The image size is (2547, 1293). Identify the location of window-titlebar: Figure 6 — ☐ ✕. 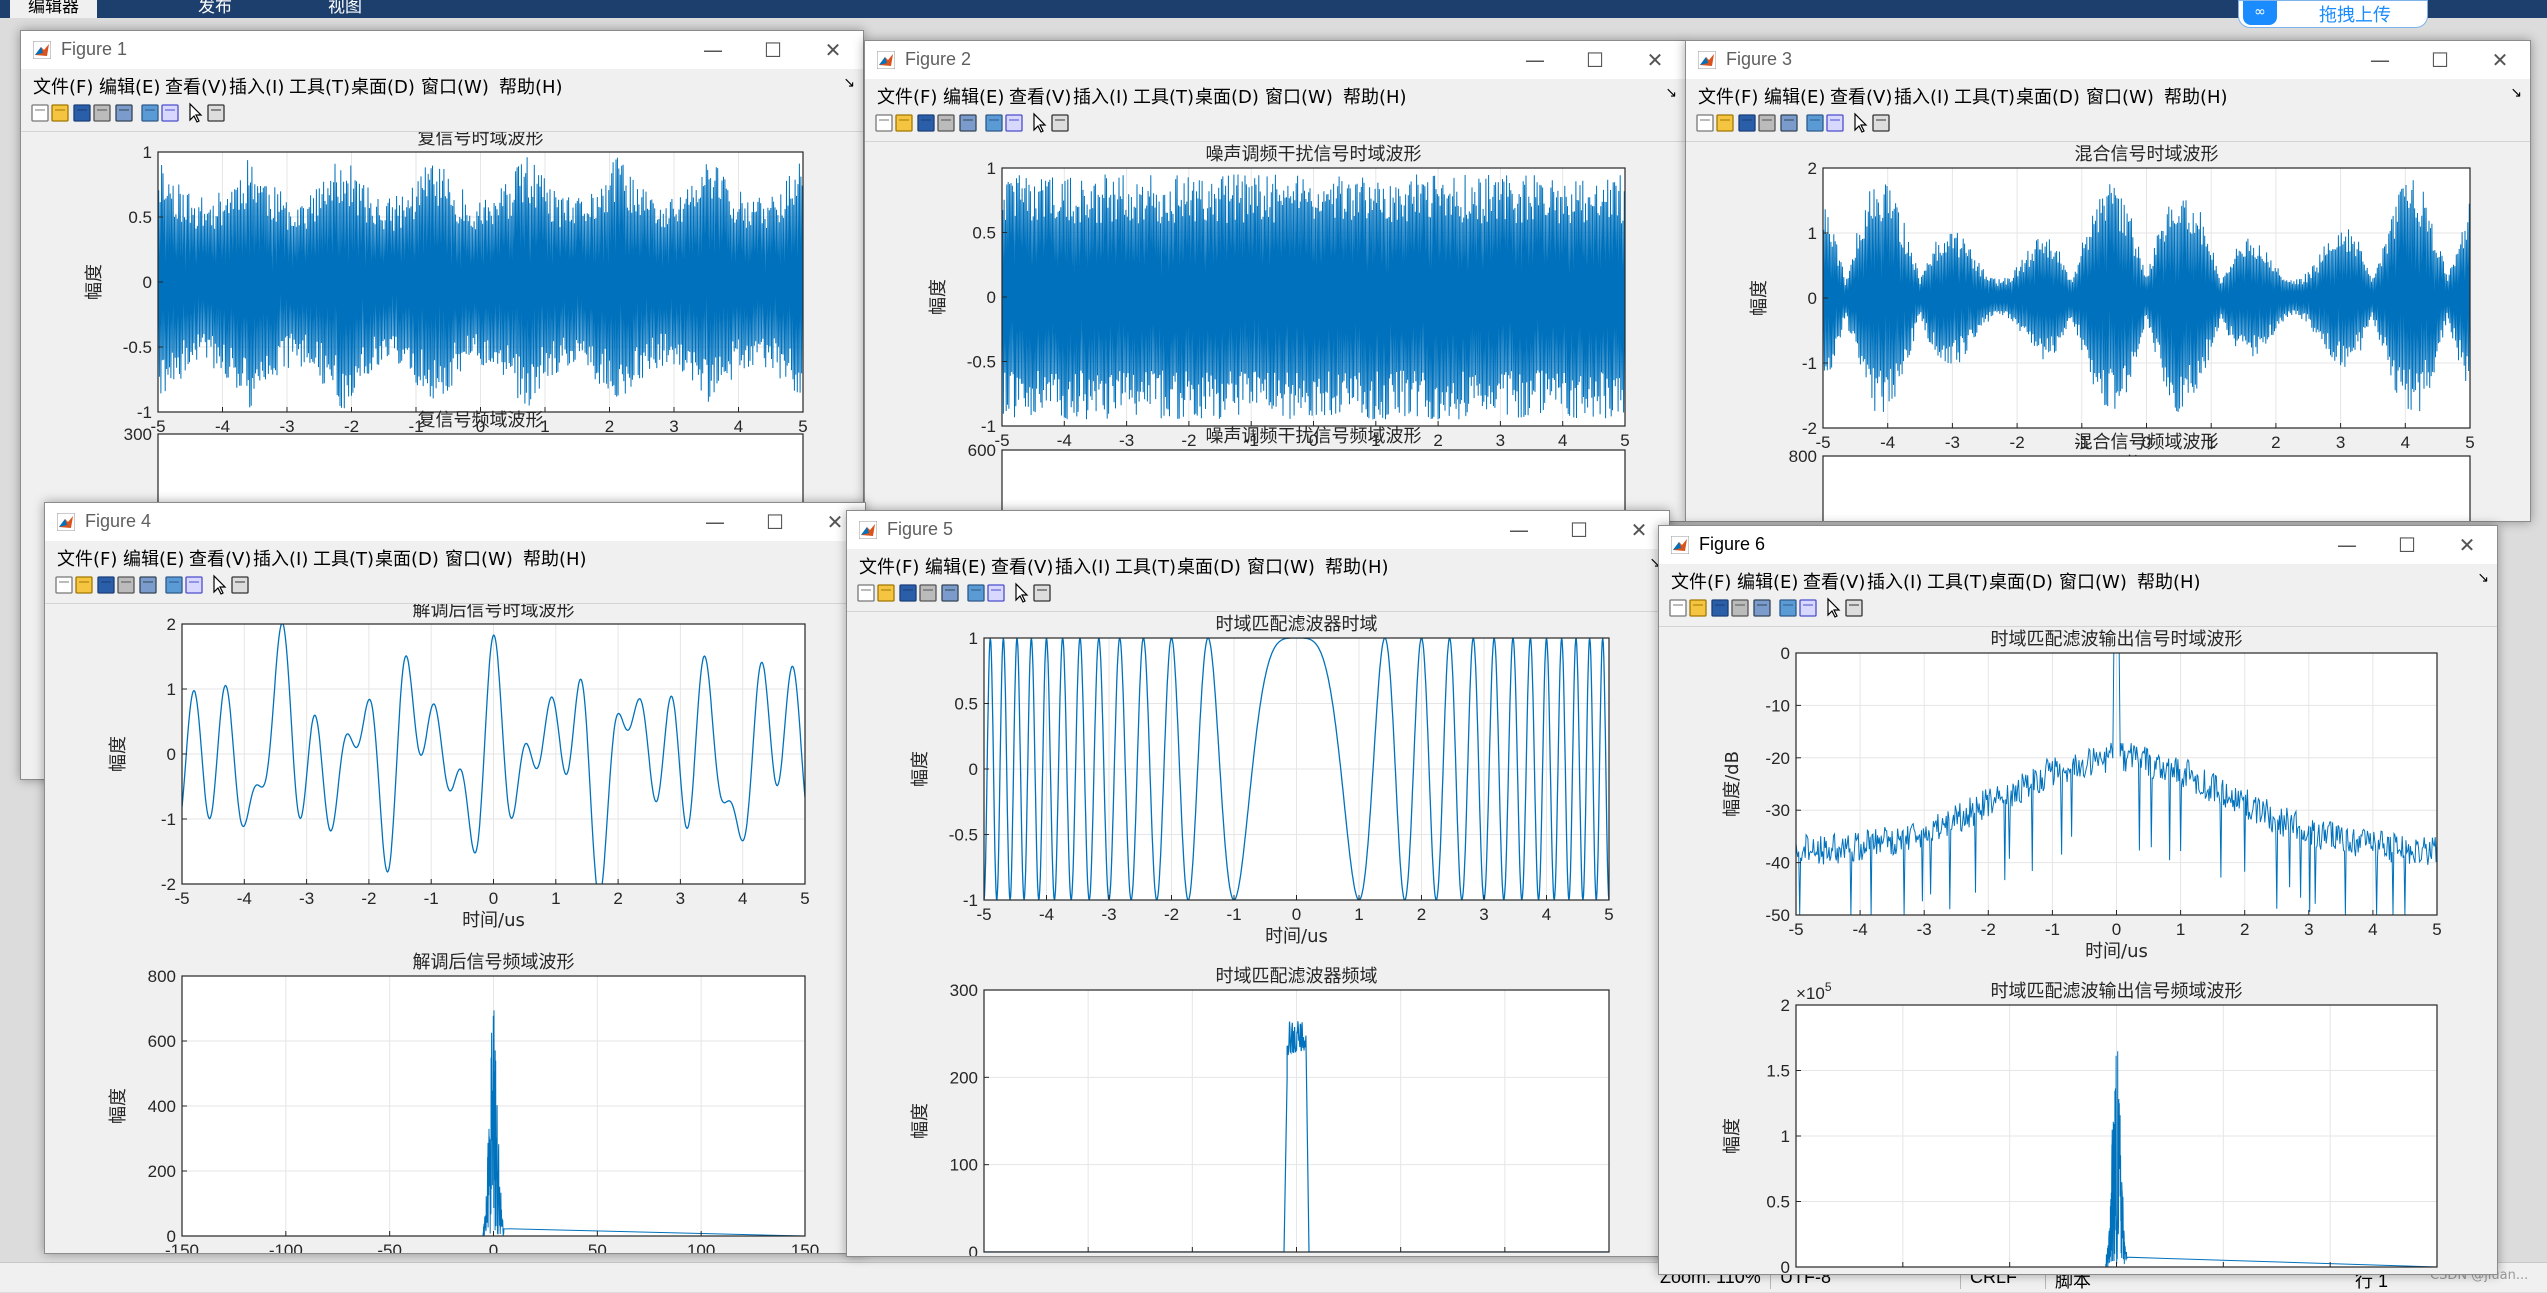
(2078, 545).